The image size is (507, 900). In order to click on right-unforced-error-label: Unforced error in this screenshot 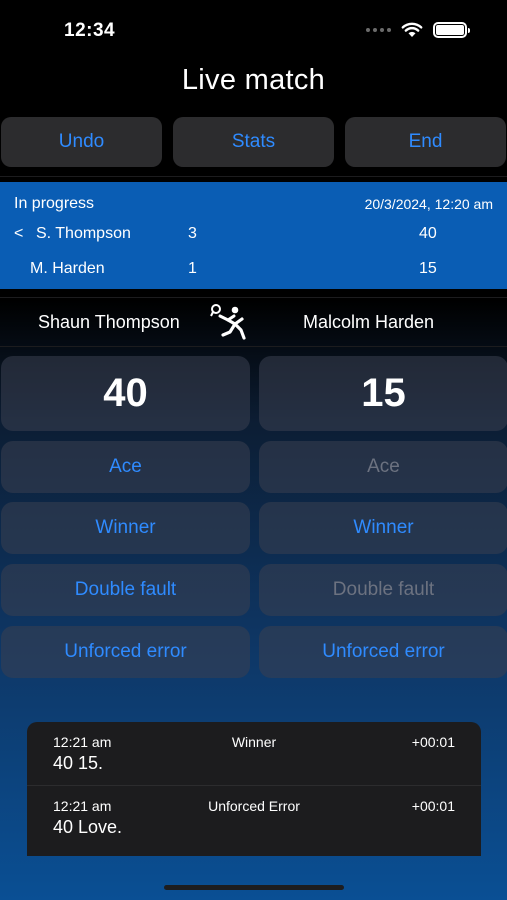, I will do `click(383, 651)`.